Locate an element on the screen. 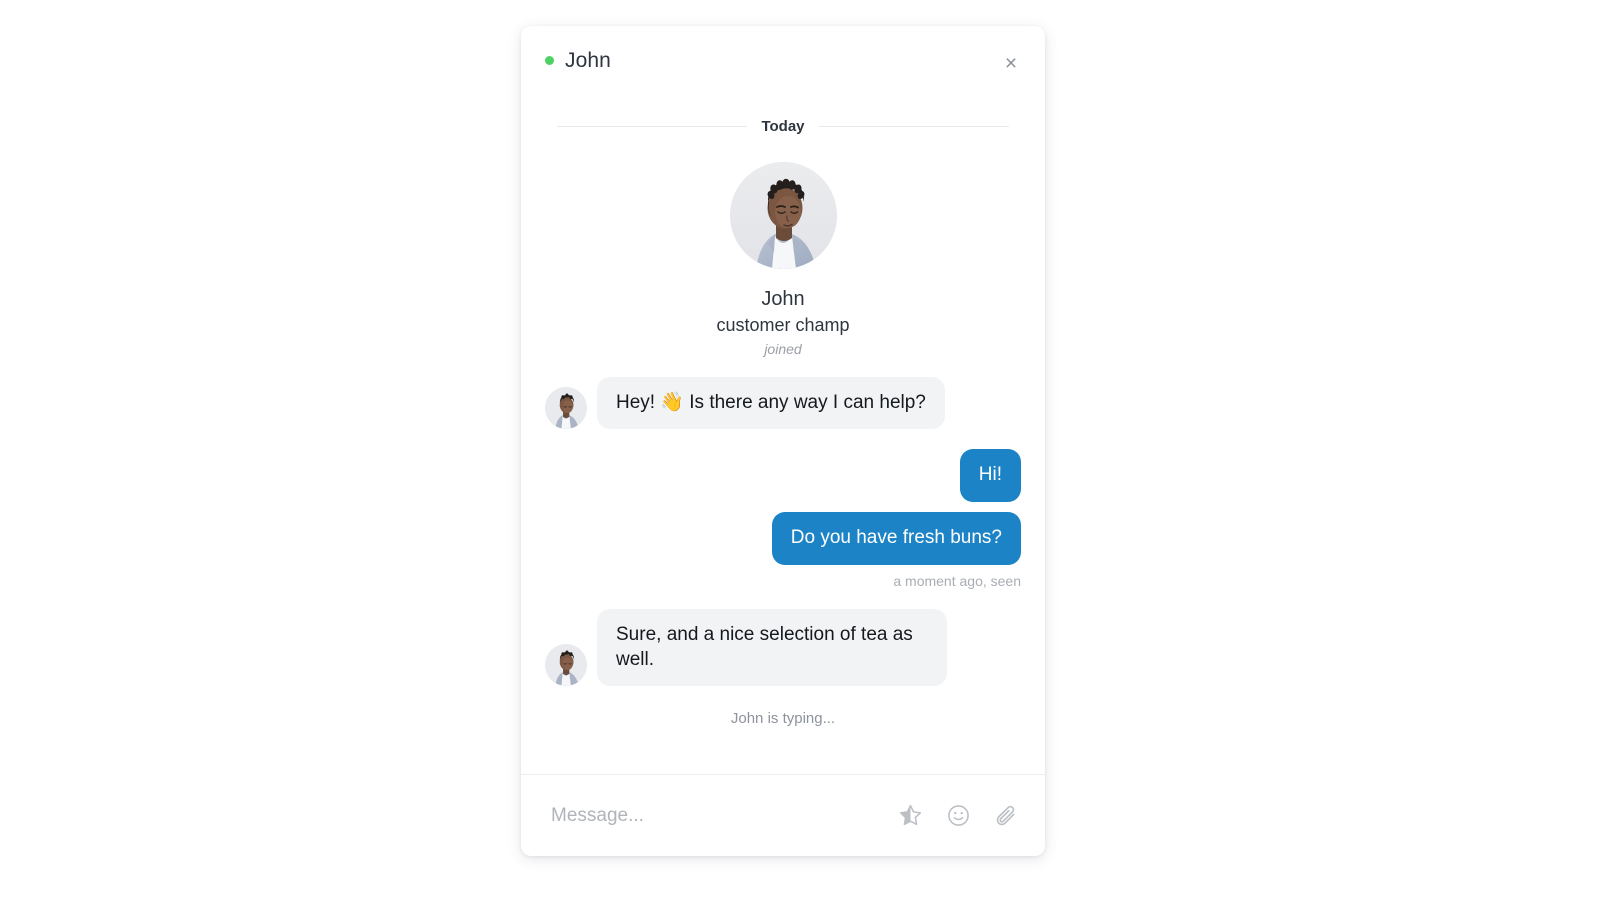 Image resolution: width=1600 pixels, height=900 pixels. message-bubble: Do you have fresh buns? is located at coordinates (896, 538).